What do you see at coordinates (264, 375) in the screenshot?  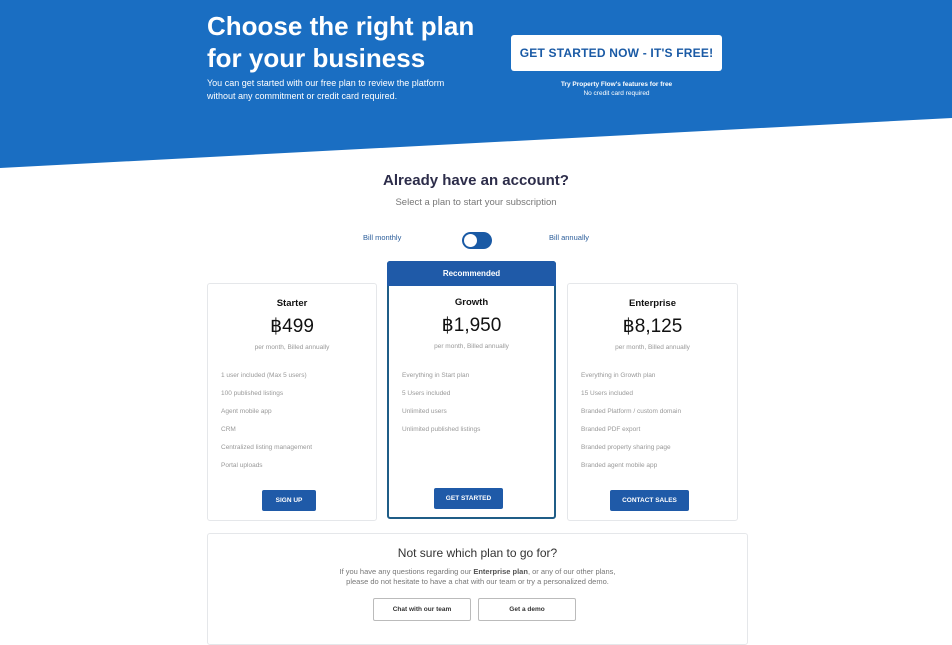 I see `feature-item: 1 user included (Max 5 users)` at bounding box center [264, 375].